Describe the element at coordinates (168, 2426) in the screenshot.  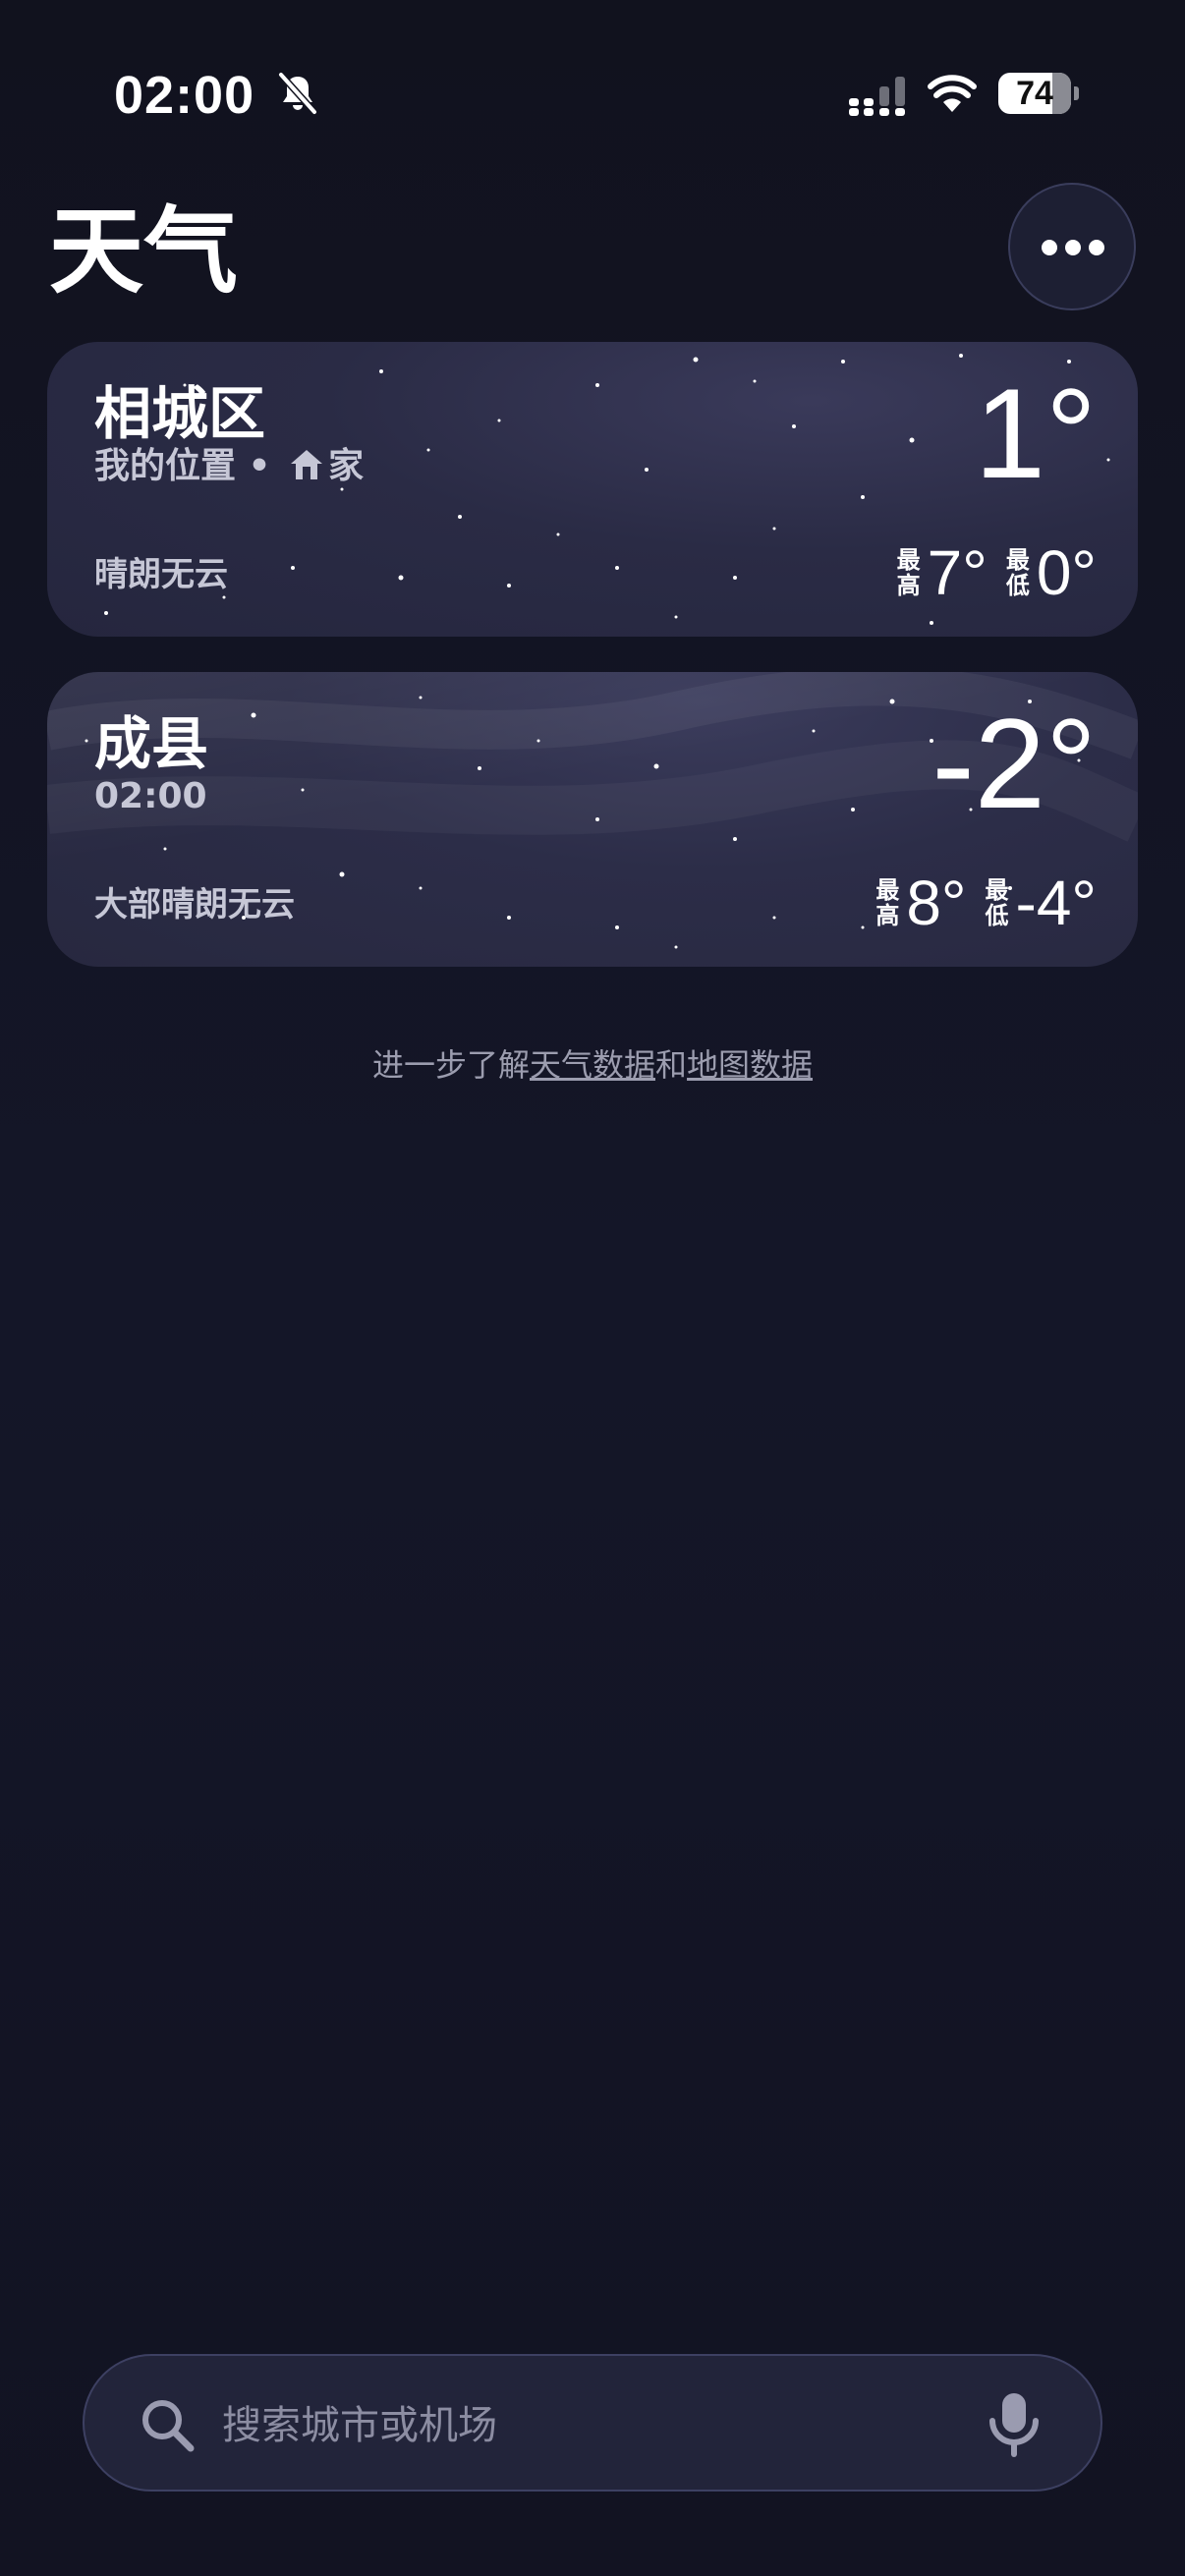
I see `magnifier-icon` at that location.